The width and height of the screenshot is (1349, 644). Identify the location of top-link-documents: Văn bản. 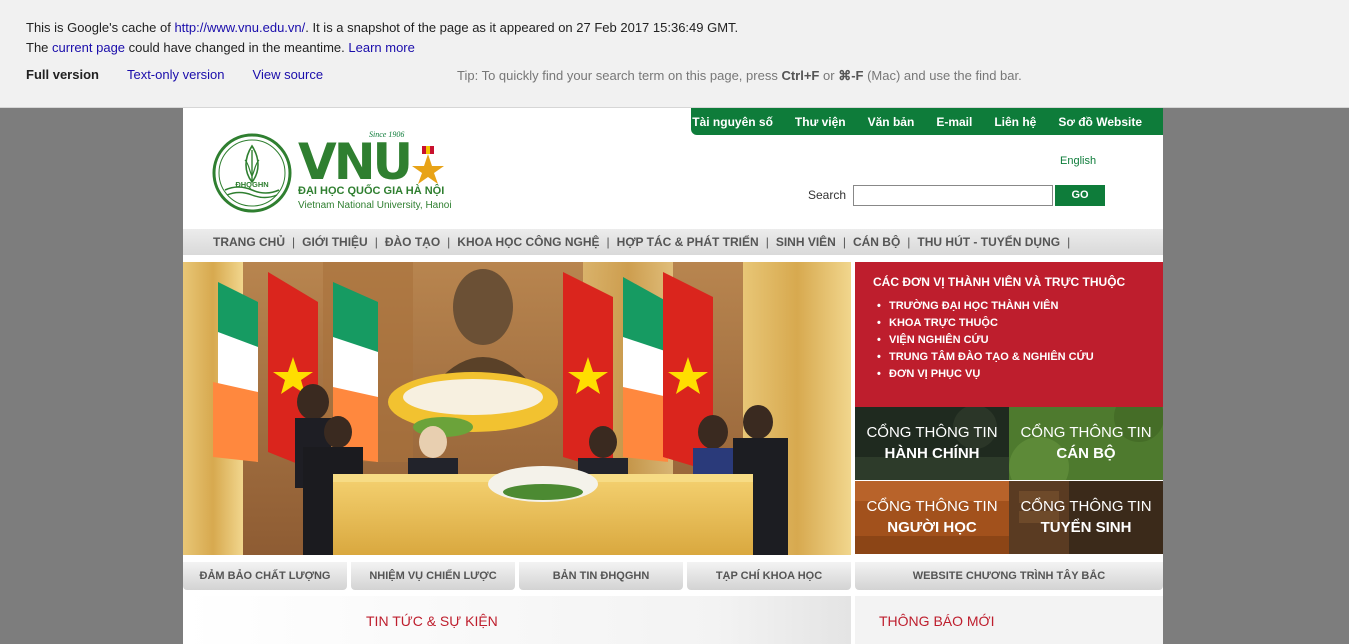
(891, 122).